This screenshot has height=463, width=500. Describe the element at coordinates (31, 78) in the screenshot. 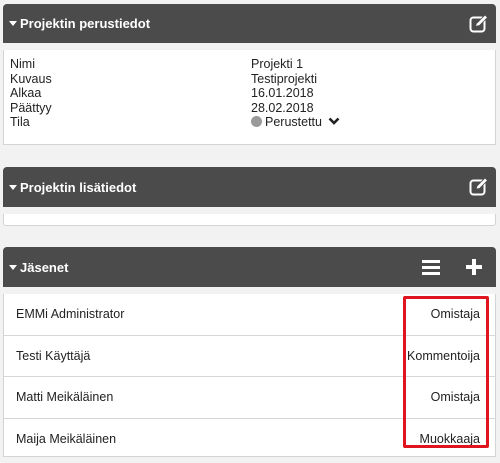

I see `field-label: Kuvaus` at that location.